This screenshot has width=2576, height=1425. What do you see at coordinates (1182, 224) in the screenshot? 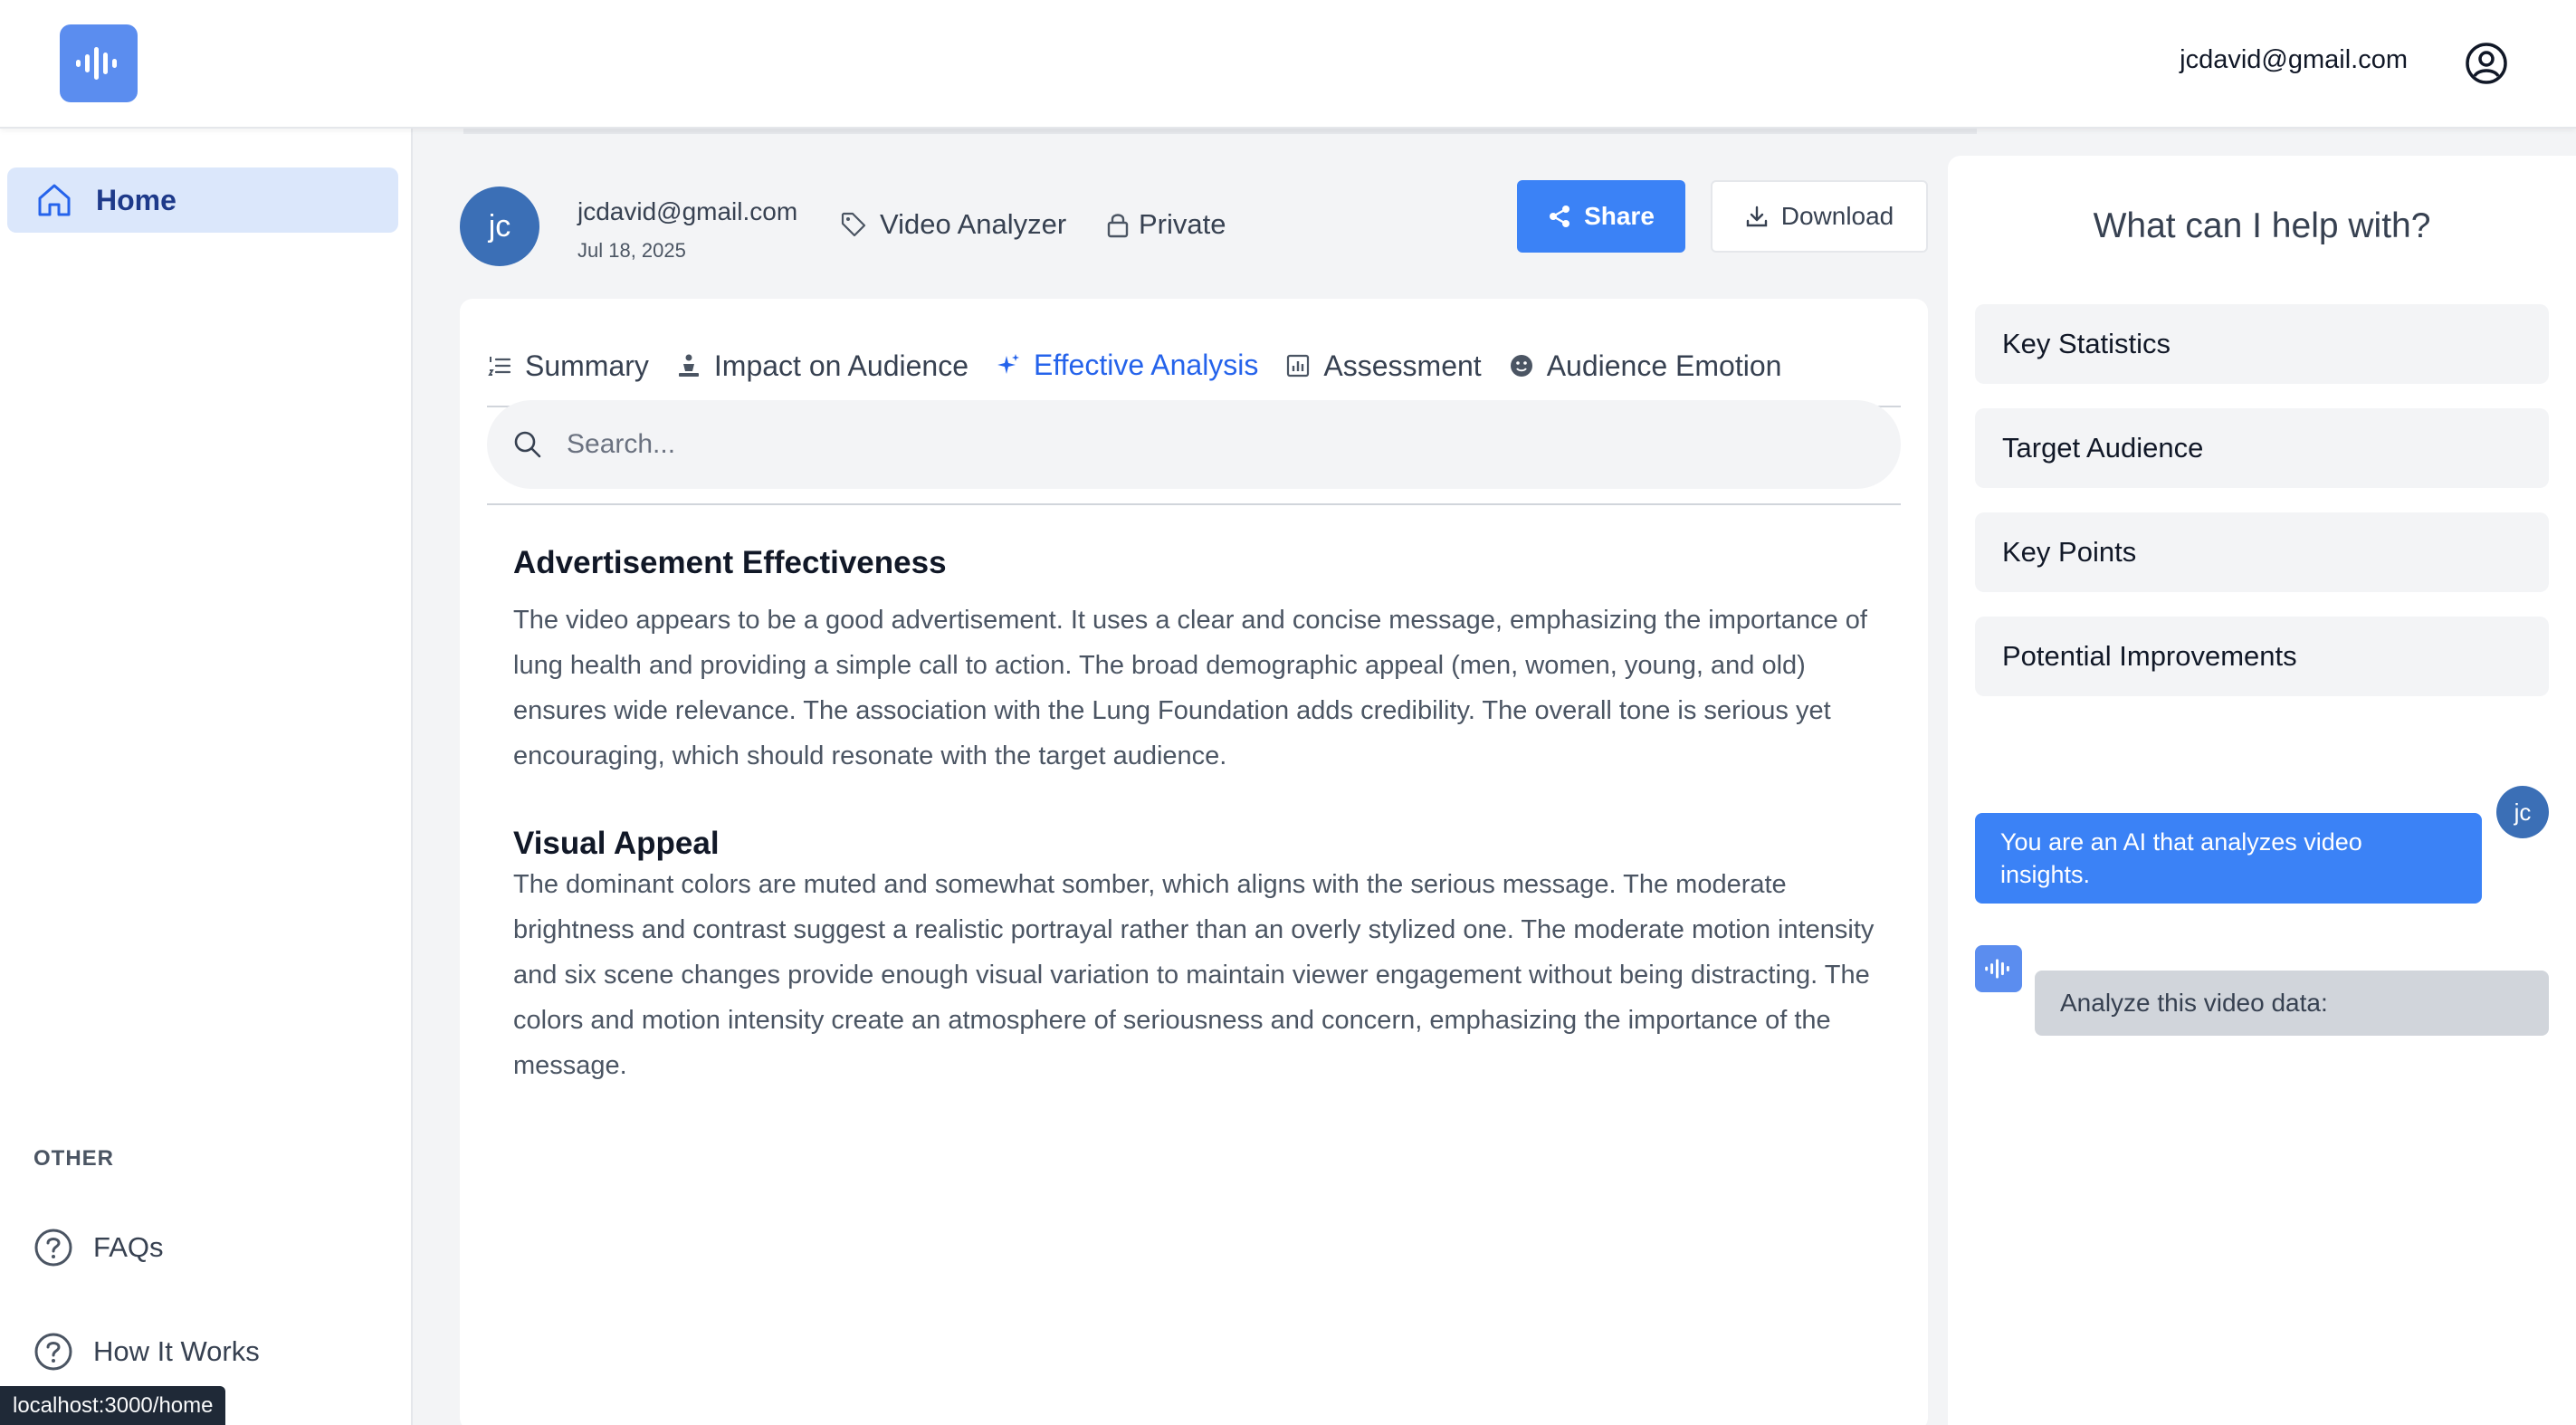
I see `visibility-label: Private` at bounding box center [1182, 224].